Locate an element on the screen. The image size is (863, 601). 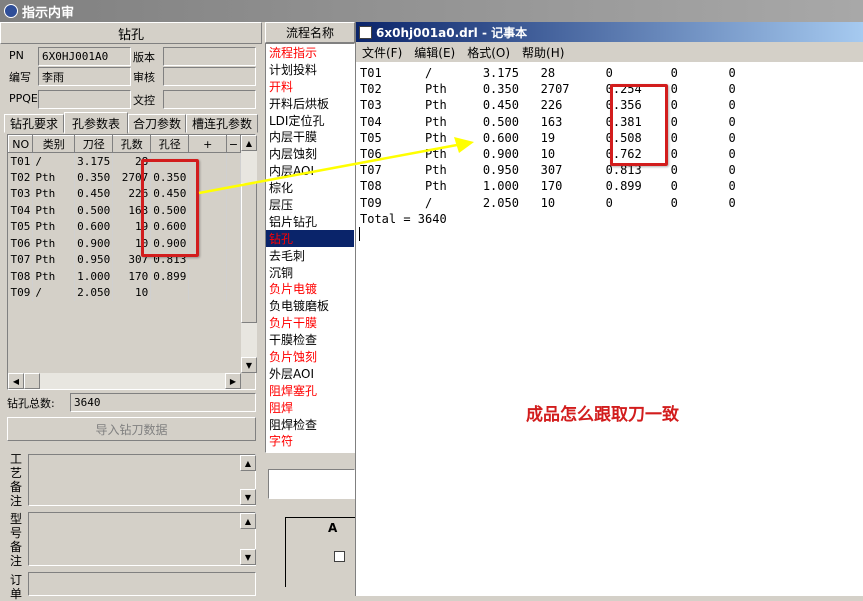
hscroll-thumb is located at coordinates (32, 381).